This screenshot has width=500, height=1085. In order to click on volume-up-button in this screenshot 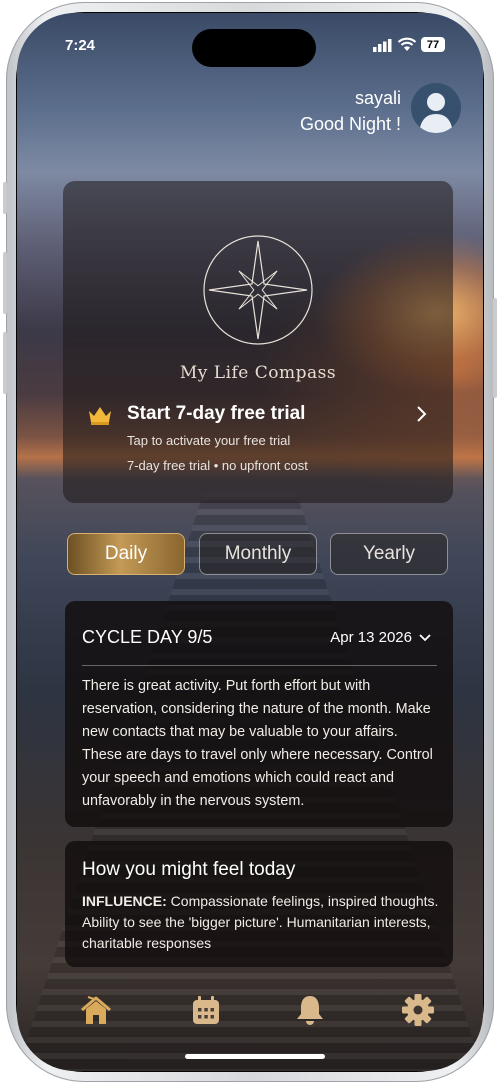, I will do `click(5, 283)`.